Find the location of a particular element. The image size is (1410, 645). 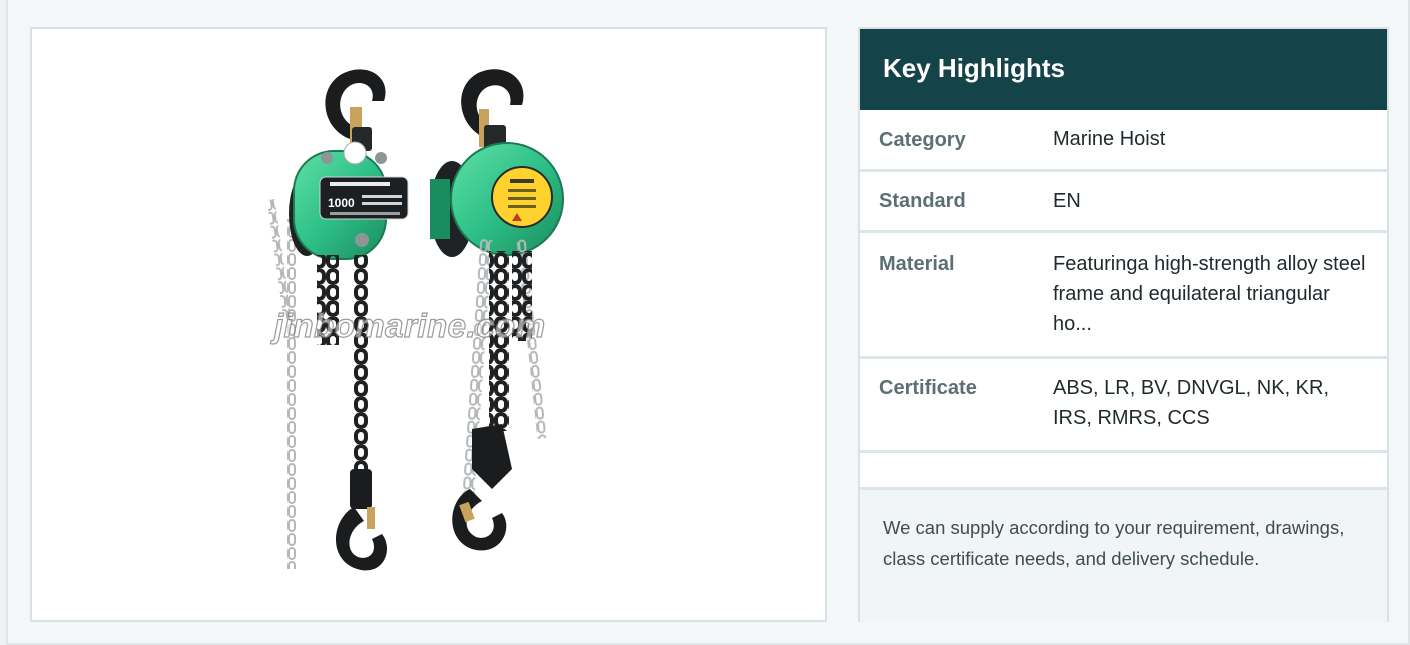

highlight-row-category: Category Marine Hoist is located at coordinates (1123, 141).